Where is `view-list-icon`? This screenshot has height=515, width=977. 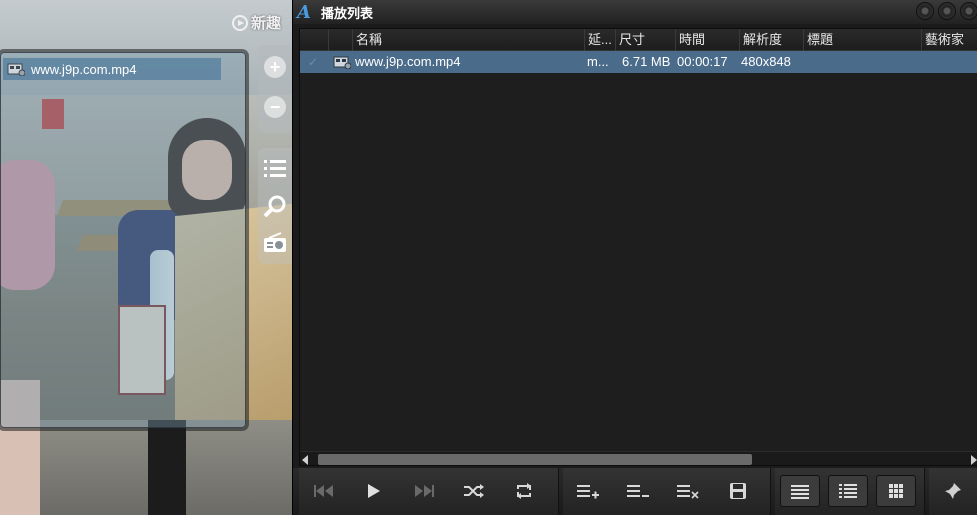
view-list-icon is located at coordinates (848, 491).